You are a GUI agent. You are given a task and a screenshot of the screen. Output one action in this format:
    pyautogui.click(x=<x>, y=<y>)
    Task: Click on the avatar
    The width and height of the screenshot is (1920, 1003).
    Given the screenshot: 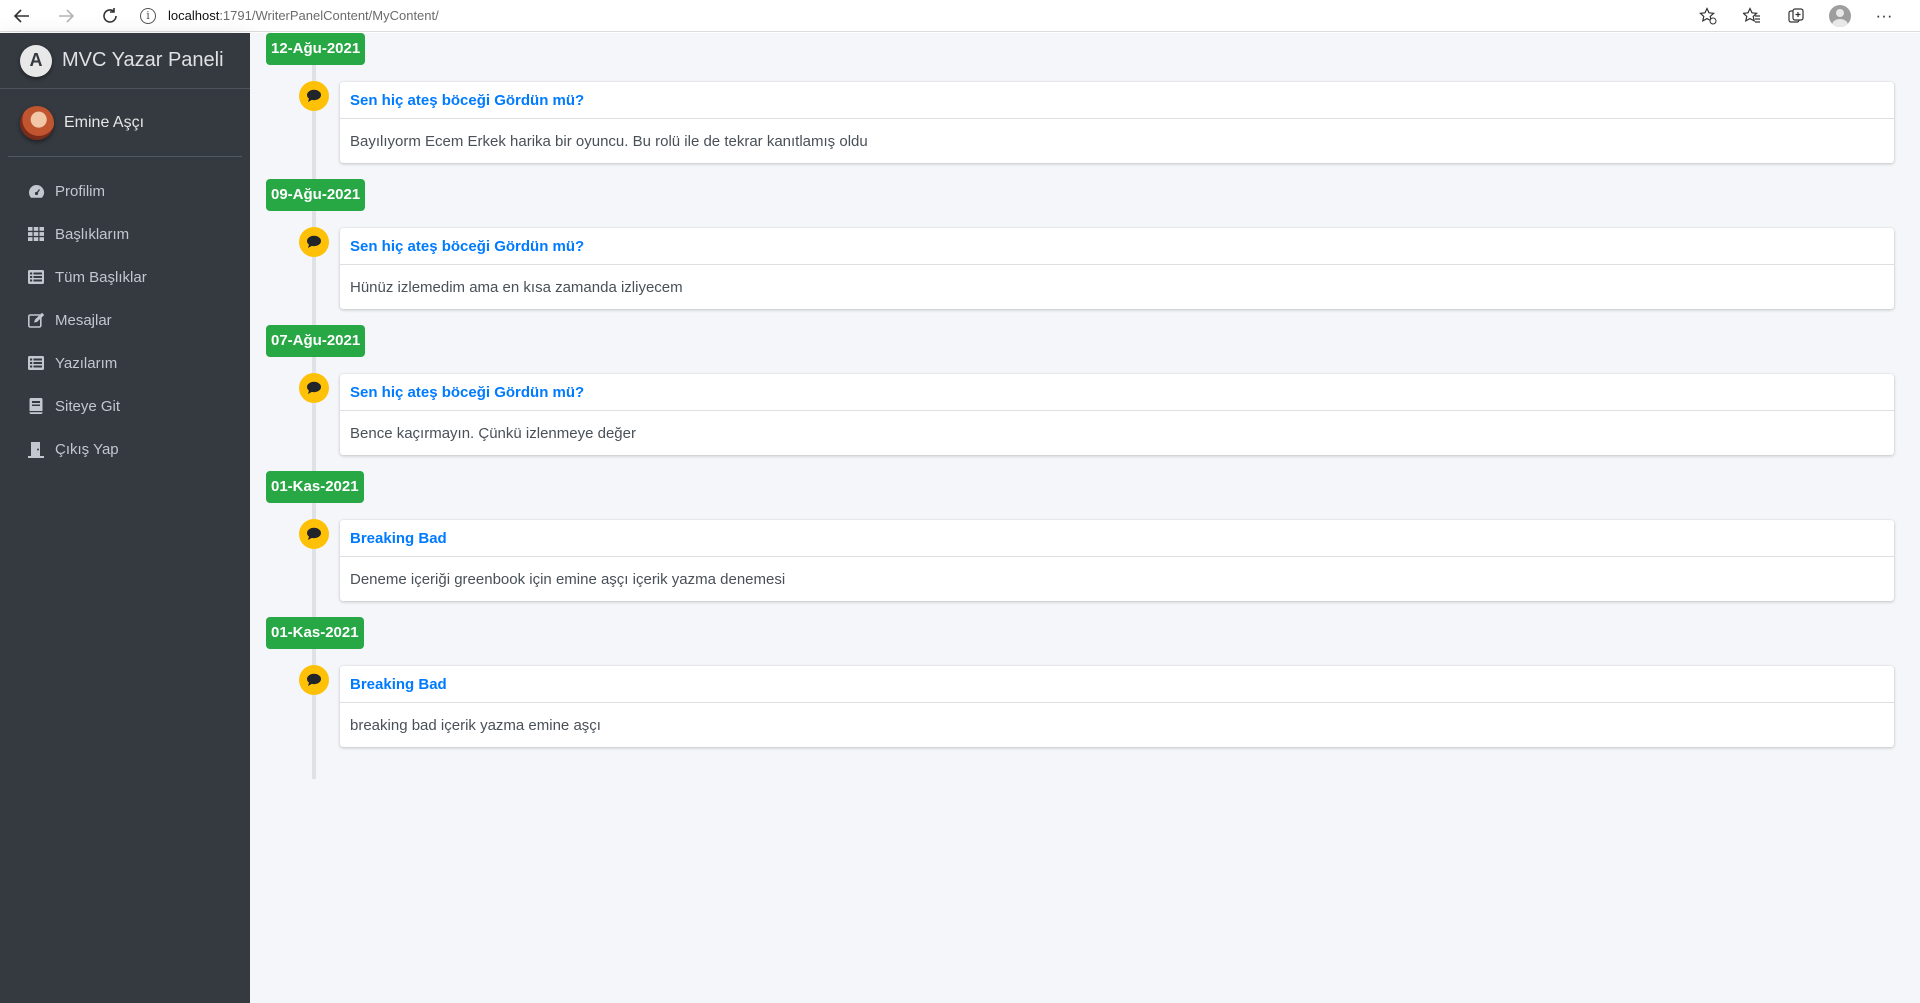 What is the action you would take?
    pyautogui.click(x=37, y=122)
    